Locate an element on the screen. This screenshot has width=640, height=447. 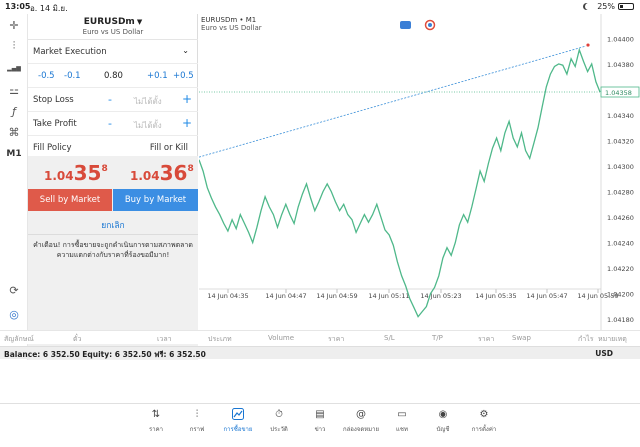
symbol-description: Euro vs US Dollar is located at coordinates (113, 32).